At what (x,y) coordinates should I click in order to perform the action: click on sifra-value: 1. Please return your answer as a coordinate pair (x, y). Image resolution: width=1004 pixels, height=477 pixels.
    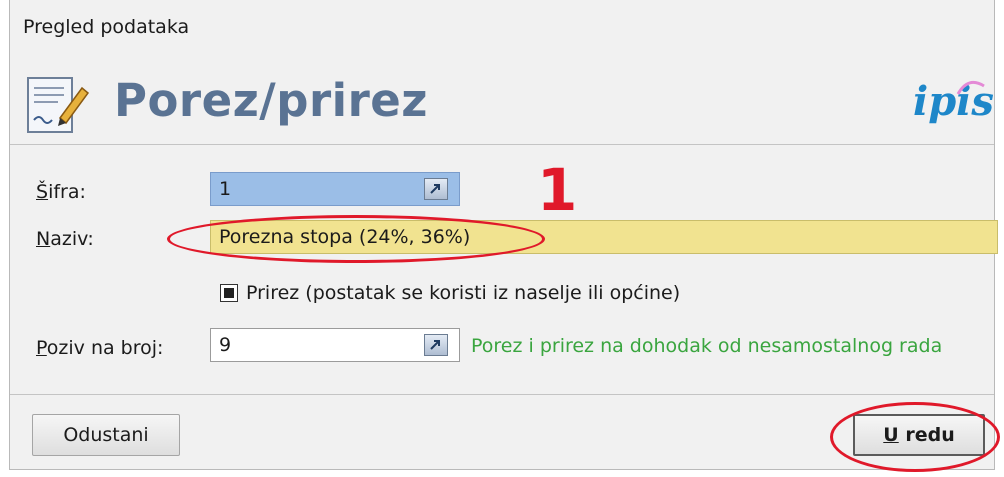
    Looking at the image, I should click on (225, 189).